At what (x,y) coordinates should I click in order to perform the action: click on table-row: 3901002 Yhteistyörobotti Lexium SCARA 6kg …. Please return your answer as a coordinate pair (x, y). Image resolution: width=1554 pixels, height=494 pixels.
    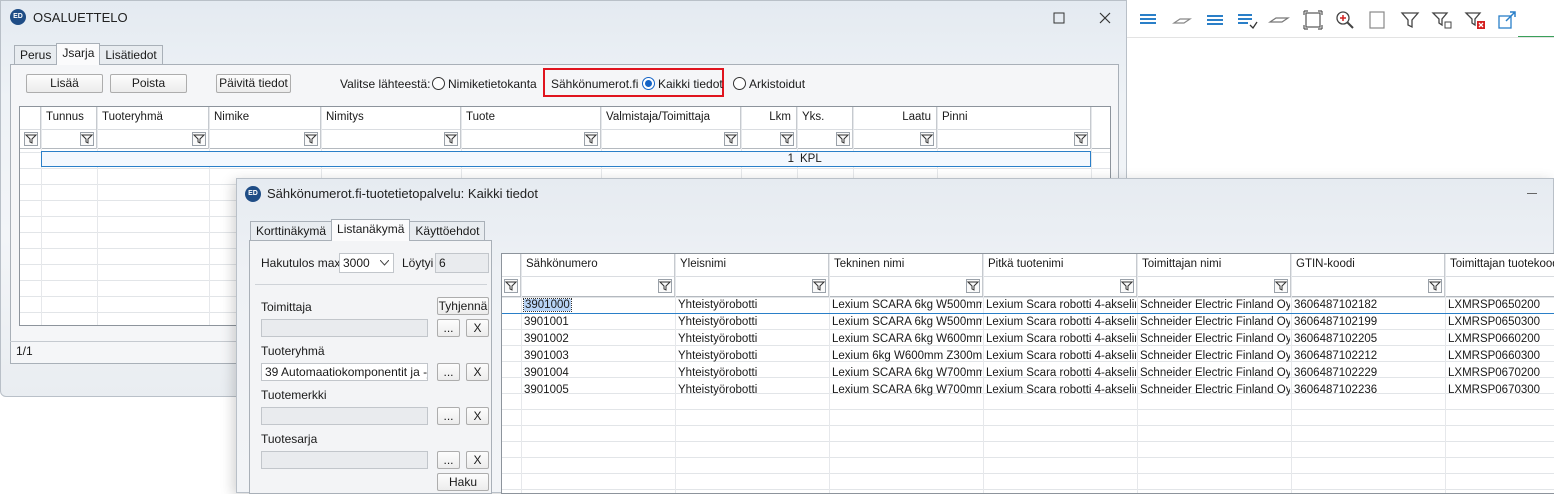
    Looking at the image, I should click on (1028, 340).